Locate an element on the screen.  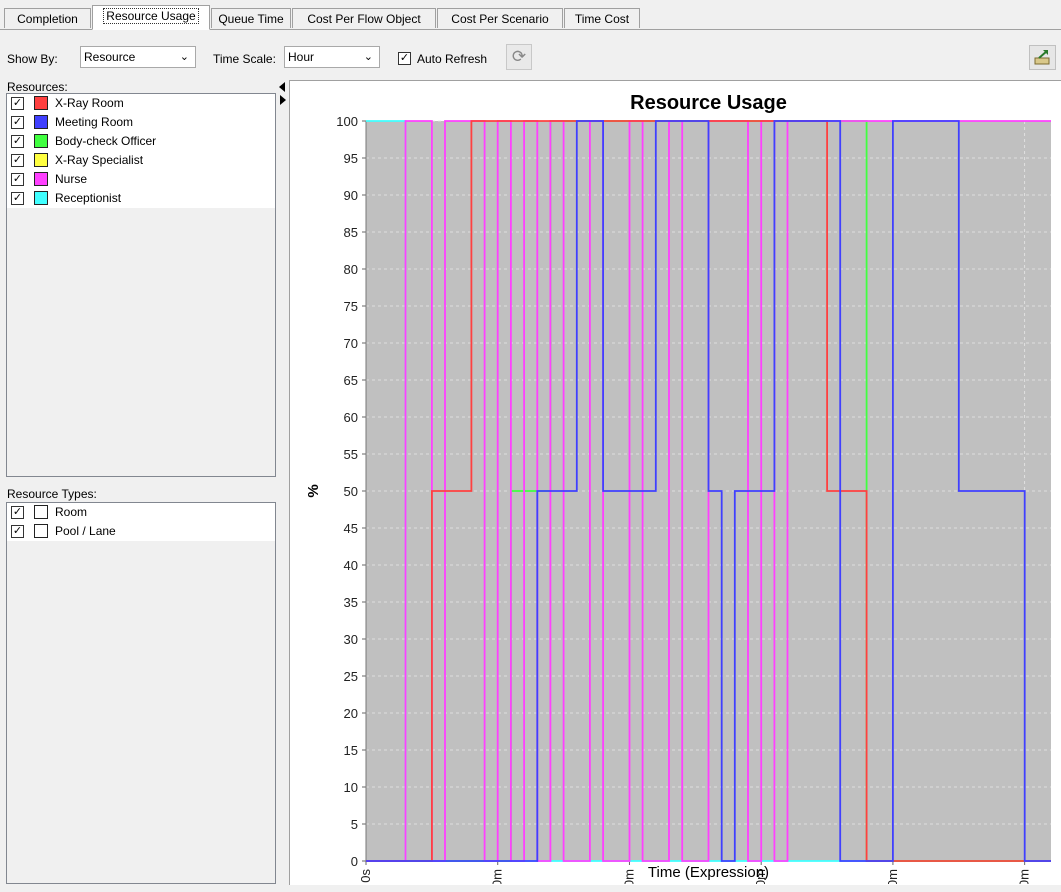
x-tick-label: 0s is located at coordinates (365, 876).